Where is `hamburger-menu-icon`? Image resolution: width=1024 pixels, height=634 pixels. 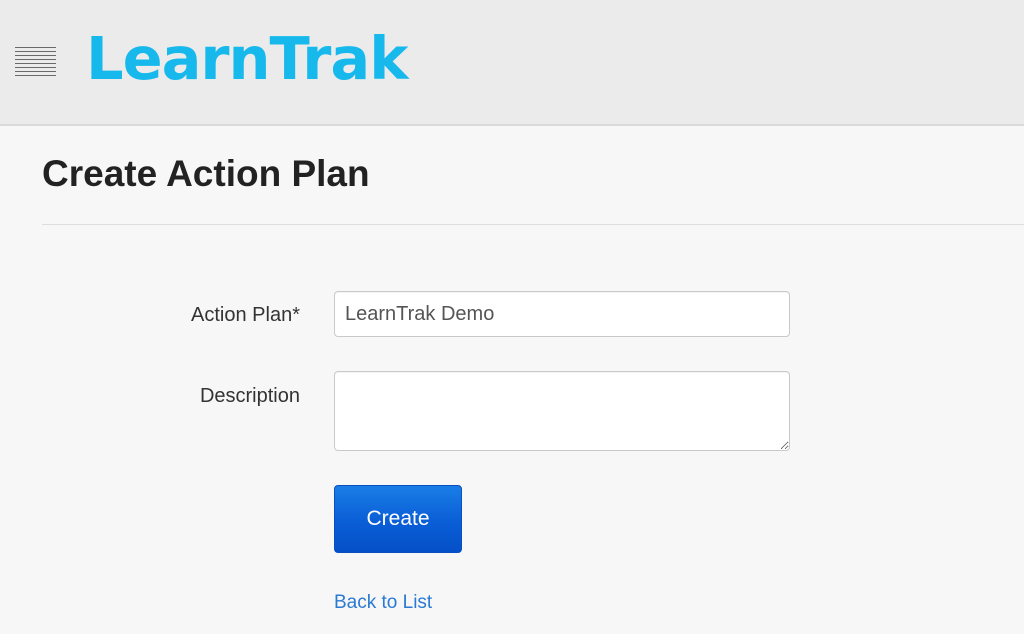 hamburger-menu-icon is located at coordinates (36, 62).